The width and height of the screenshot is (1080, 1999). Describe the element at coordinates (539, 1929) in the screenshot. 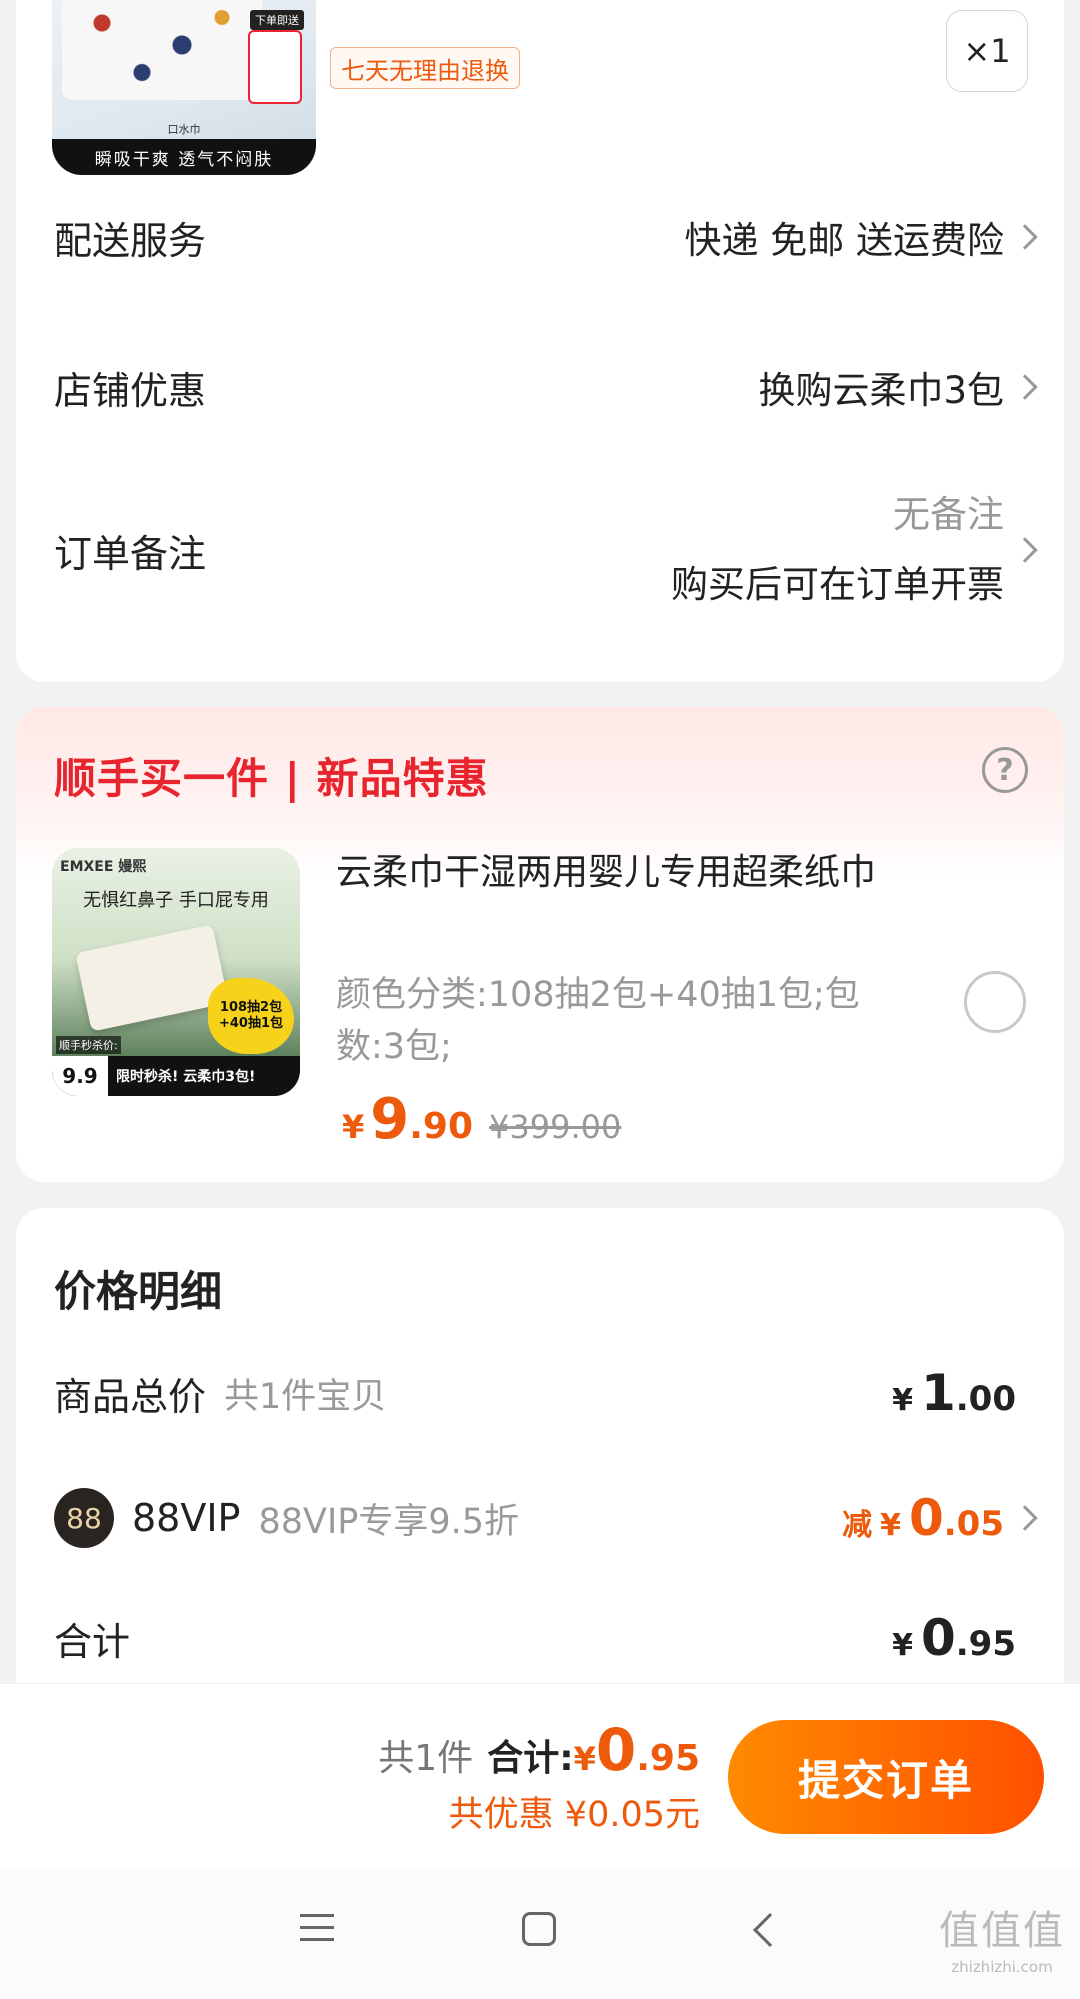

I see `home-icon` at that location.